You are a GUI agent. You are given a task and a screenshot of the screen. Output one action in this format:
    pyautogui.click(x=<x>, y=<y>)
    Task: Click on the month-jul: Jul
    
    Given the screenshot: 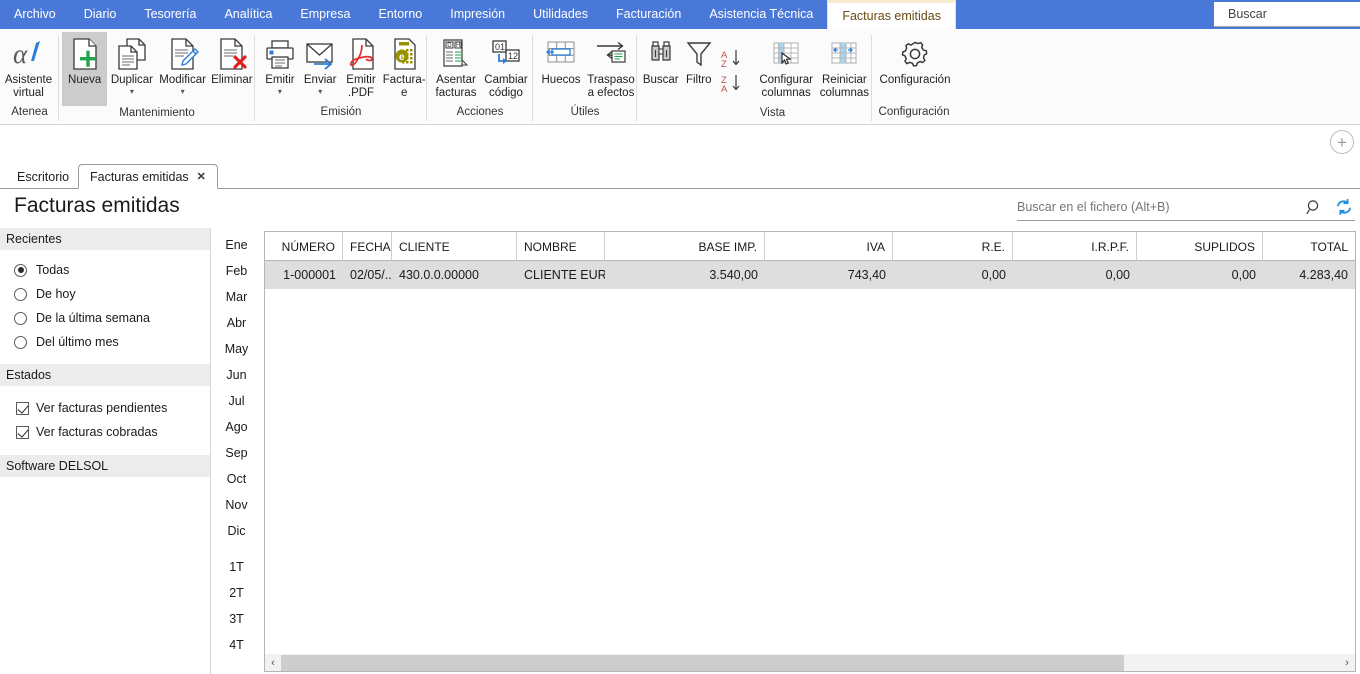 What is the action you would take?
    pyautogui.click(x=236, y=401)
    